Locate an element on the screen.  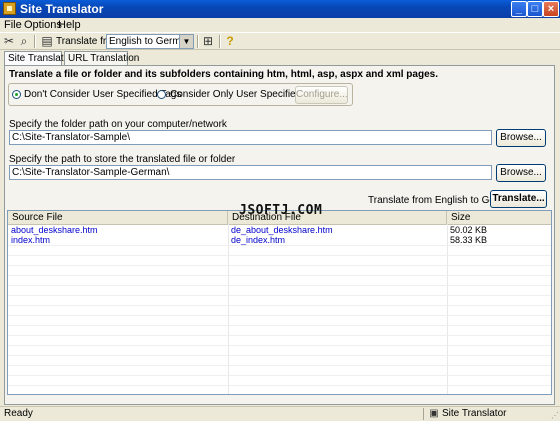
watermark-text: JSOFTJ.COM is located at coordinates (281, 210).